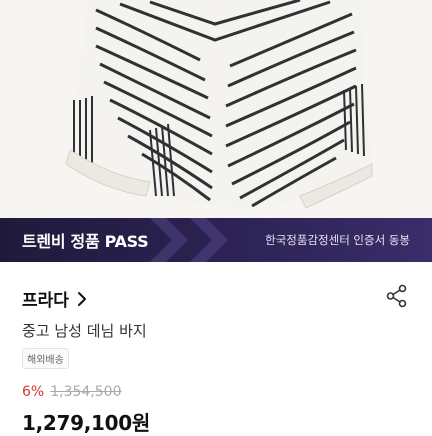  I want to click on discount-rate: 6%, so click(33, 392).